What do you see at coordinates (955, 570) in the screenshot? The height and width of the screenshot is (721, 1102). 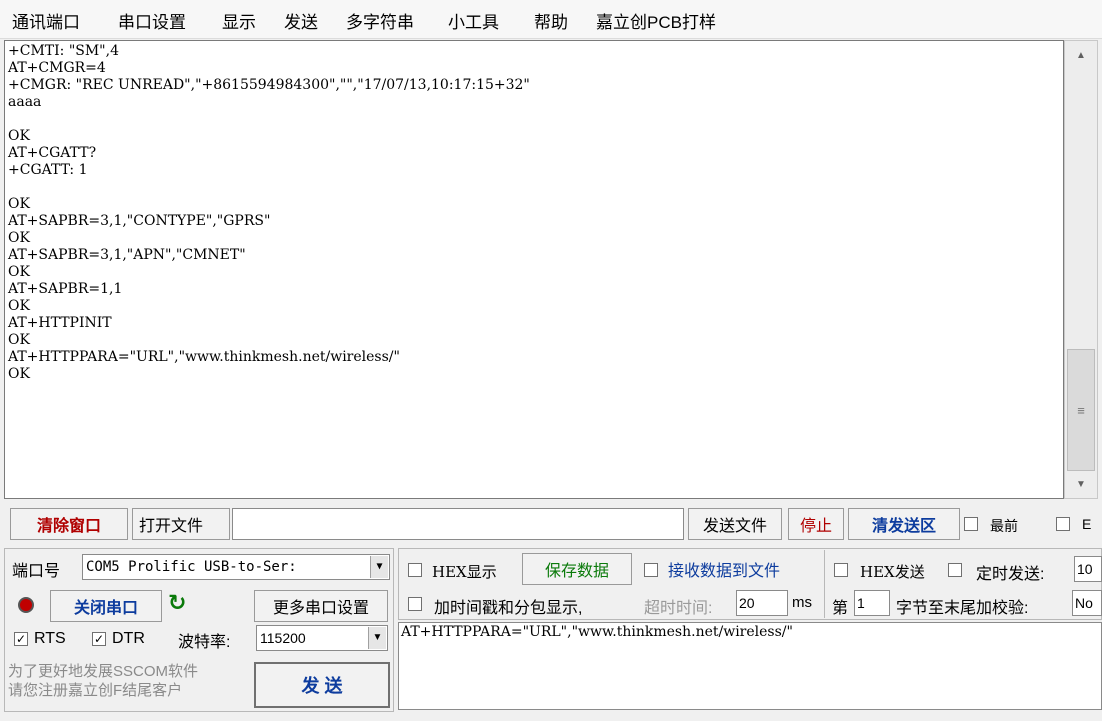 I see `timed-send-checkbox` at bounding box center [955, 570].